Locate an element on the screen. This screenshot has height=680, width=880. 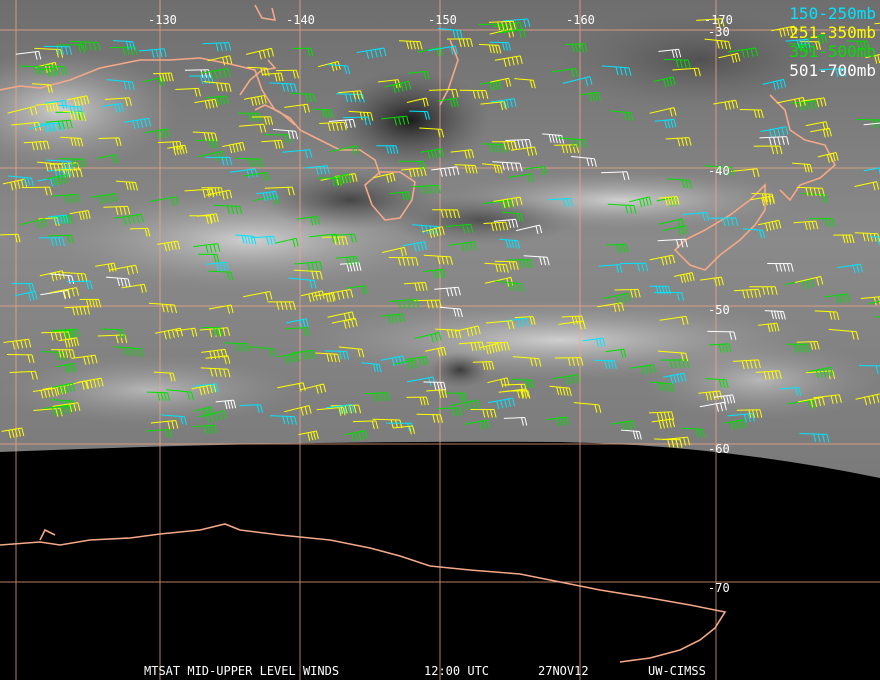
footer-title: MTSAT MID-UPPER LEVEL WINDS is located at coordinates (242, 671).